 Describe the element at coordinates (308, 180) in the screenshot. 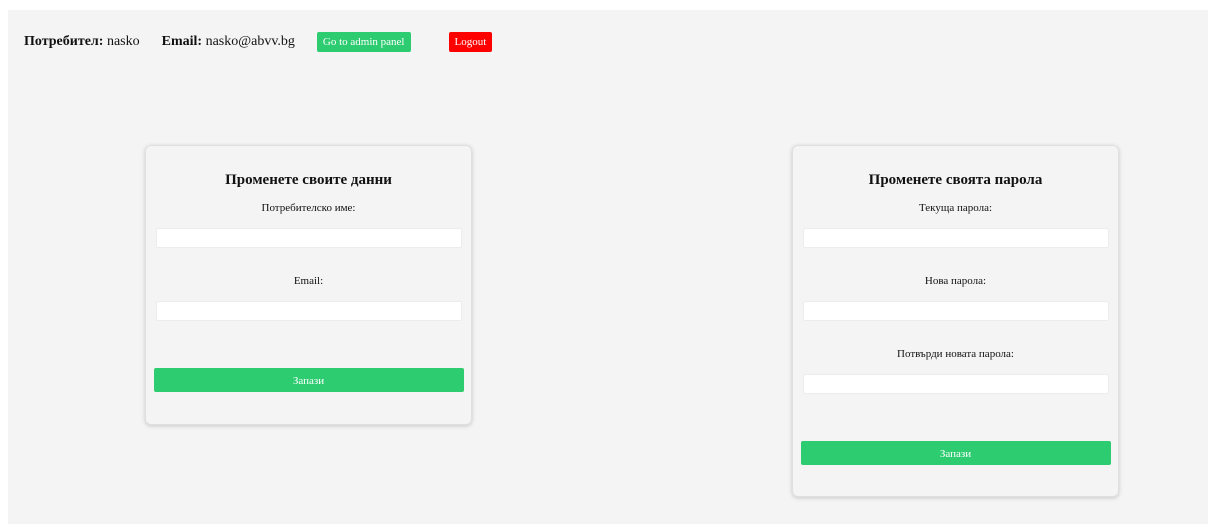

I see `profile-form-title: Променете своите данни` at that location.